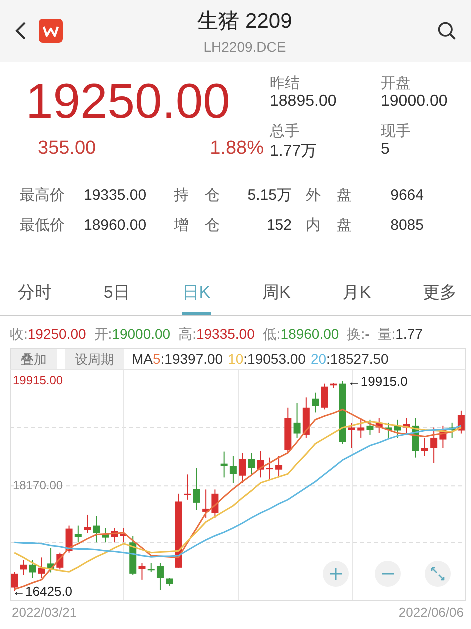 Image resolution: width=471 pixels, height=629 pixels. What do you see at coordinates (439, 294) in the screenshot?
I see `period-tab: 更多` at bounding box center [439, 294].